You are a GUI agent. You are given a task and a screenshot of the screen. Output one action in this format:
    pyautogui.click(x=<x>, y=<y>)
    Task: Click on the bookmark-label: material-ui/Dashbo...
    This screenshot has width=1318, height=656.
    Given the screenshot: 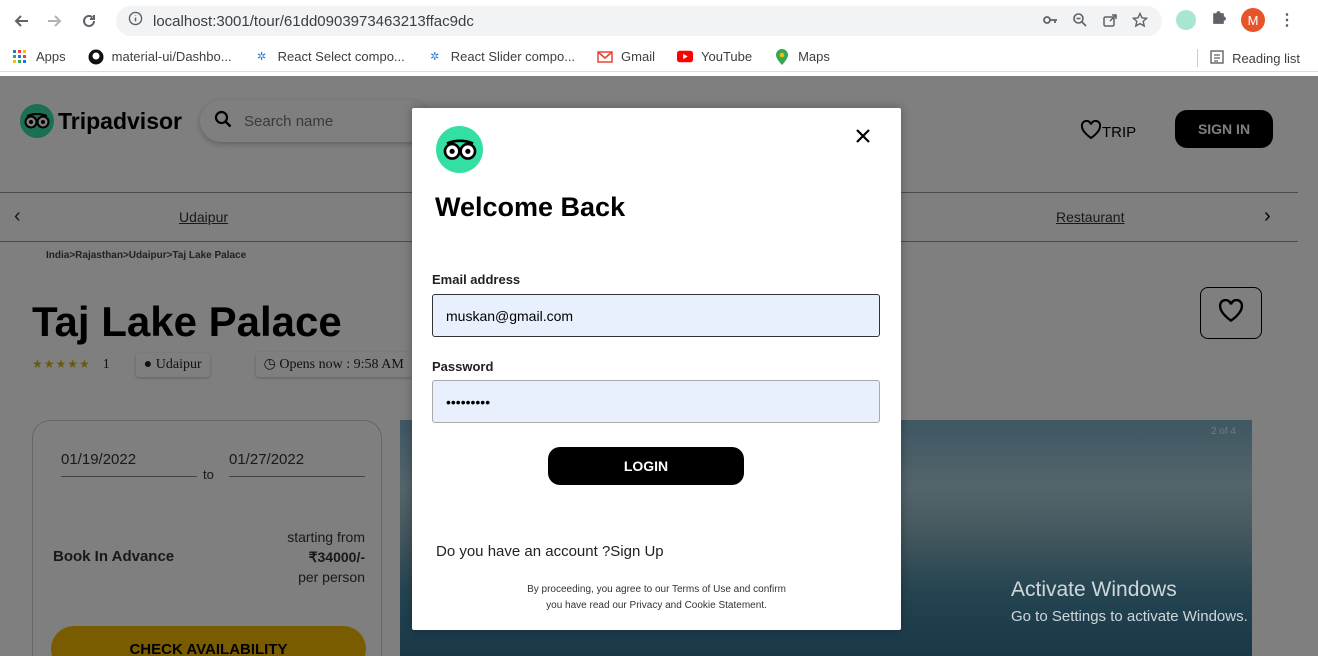 What is the action you would take?
    pyautogui.click(x=171, y=56)
    